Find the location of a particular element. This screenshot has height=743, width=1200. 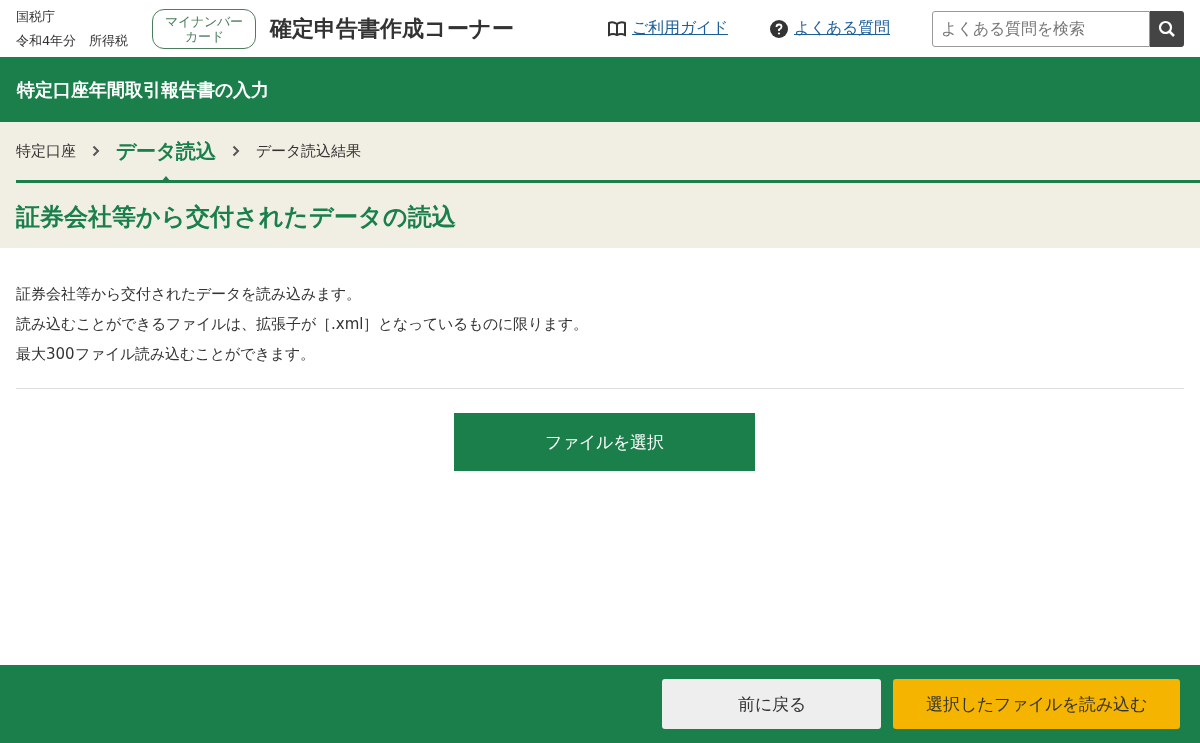

search-button is located at coordinates (1167, 28).